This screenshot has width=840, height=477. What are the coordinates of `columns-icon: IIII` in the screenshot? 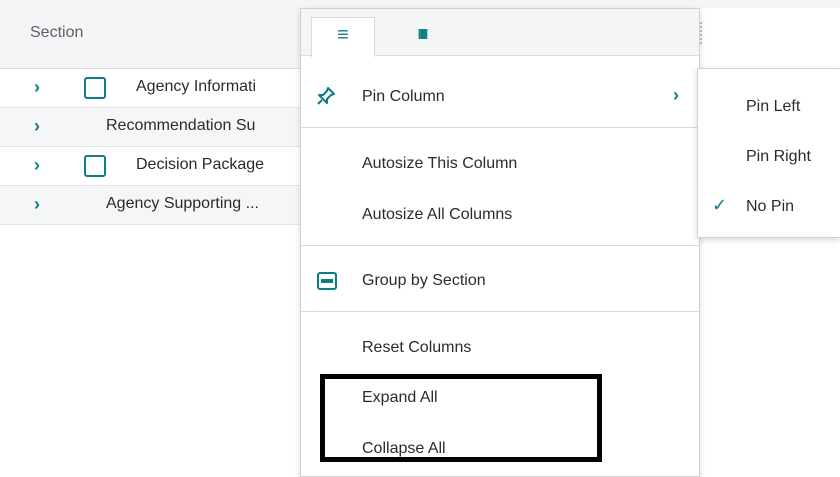 It's located at (423, 34).